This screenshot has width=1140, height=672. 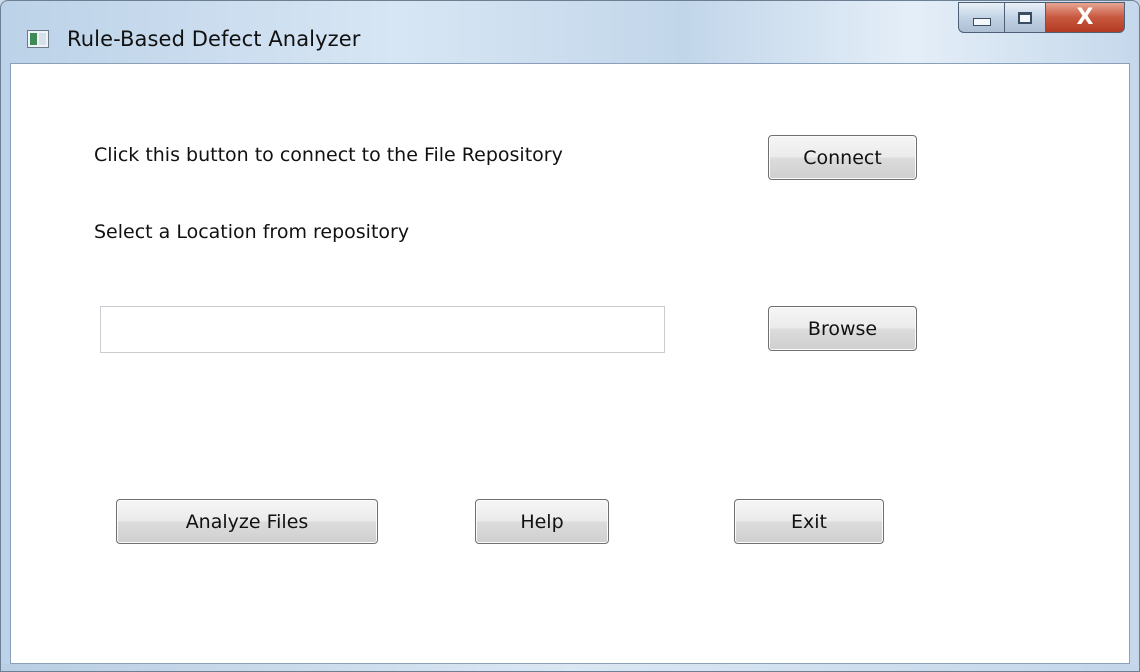 I want to click on minimize-button, so click(x=981, y=17).